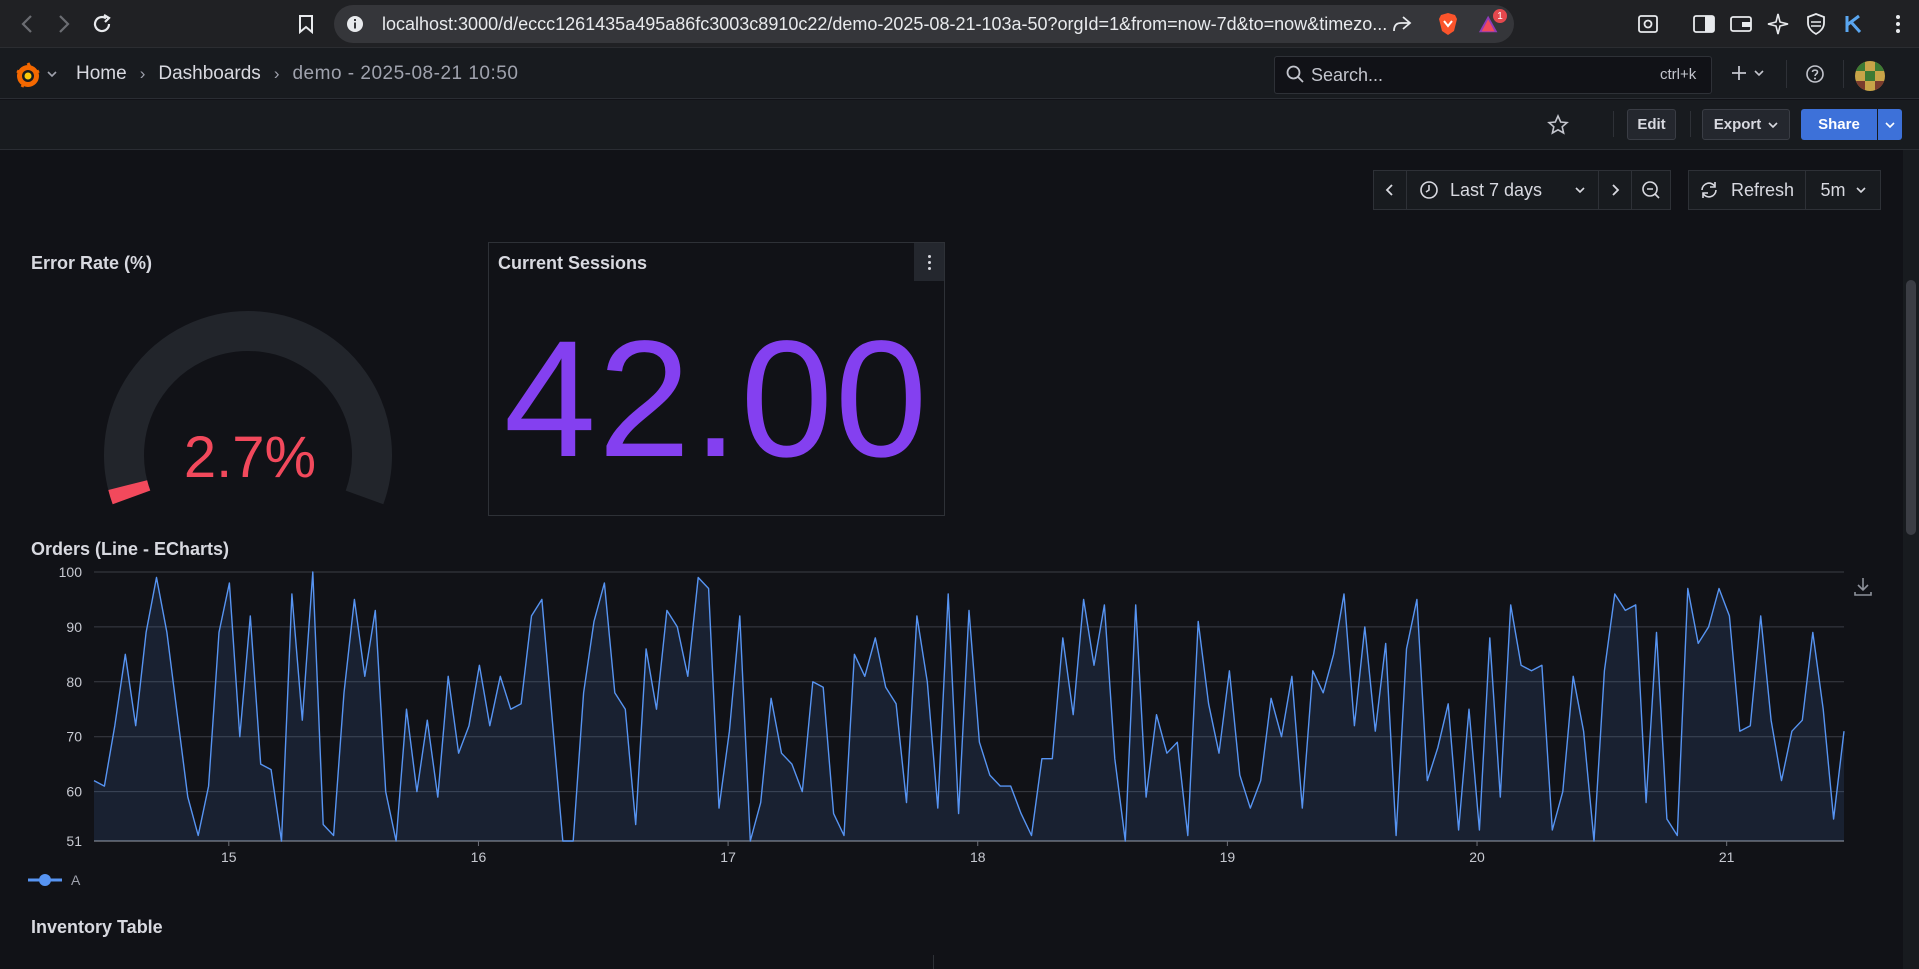 The image size is (1919, 969). What do you see at coordinates (306, 24) in the screenshot?
I see `bookmark-icon` at bounding box center [306, 24].